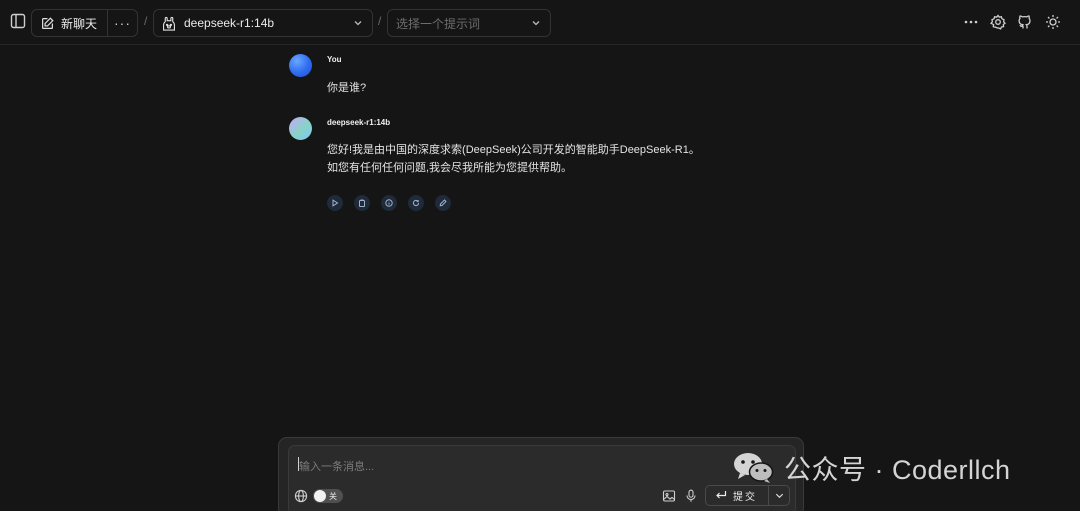 The width and height of the screenshot is (1080, 511). Describe the element at coordinates (347, 88) in the screenshot. I see `message-text: 你是谁?` at that location.